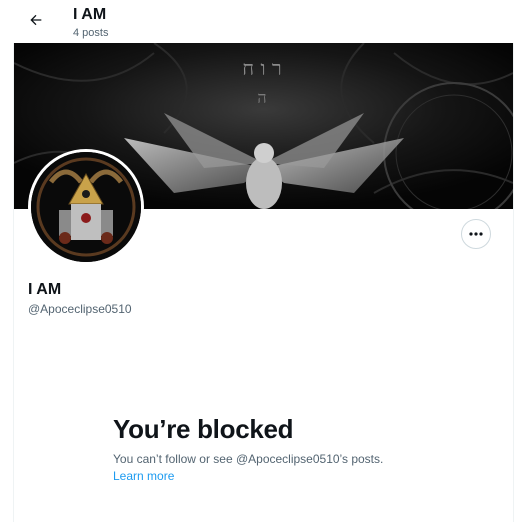 This screenshot has width=527, height=522. What do you see at coordinates (90, 14) in the screenshot?
I see `header-title: I AM` at bounding box center [90, 14].